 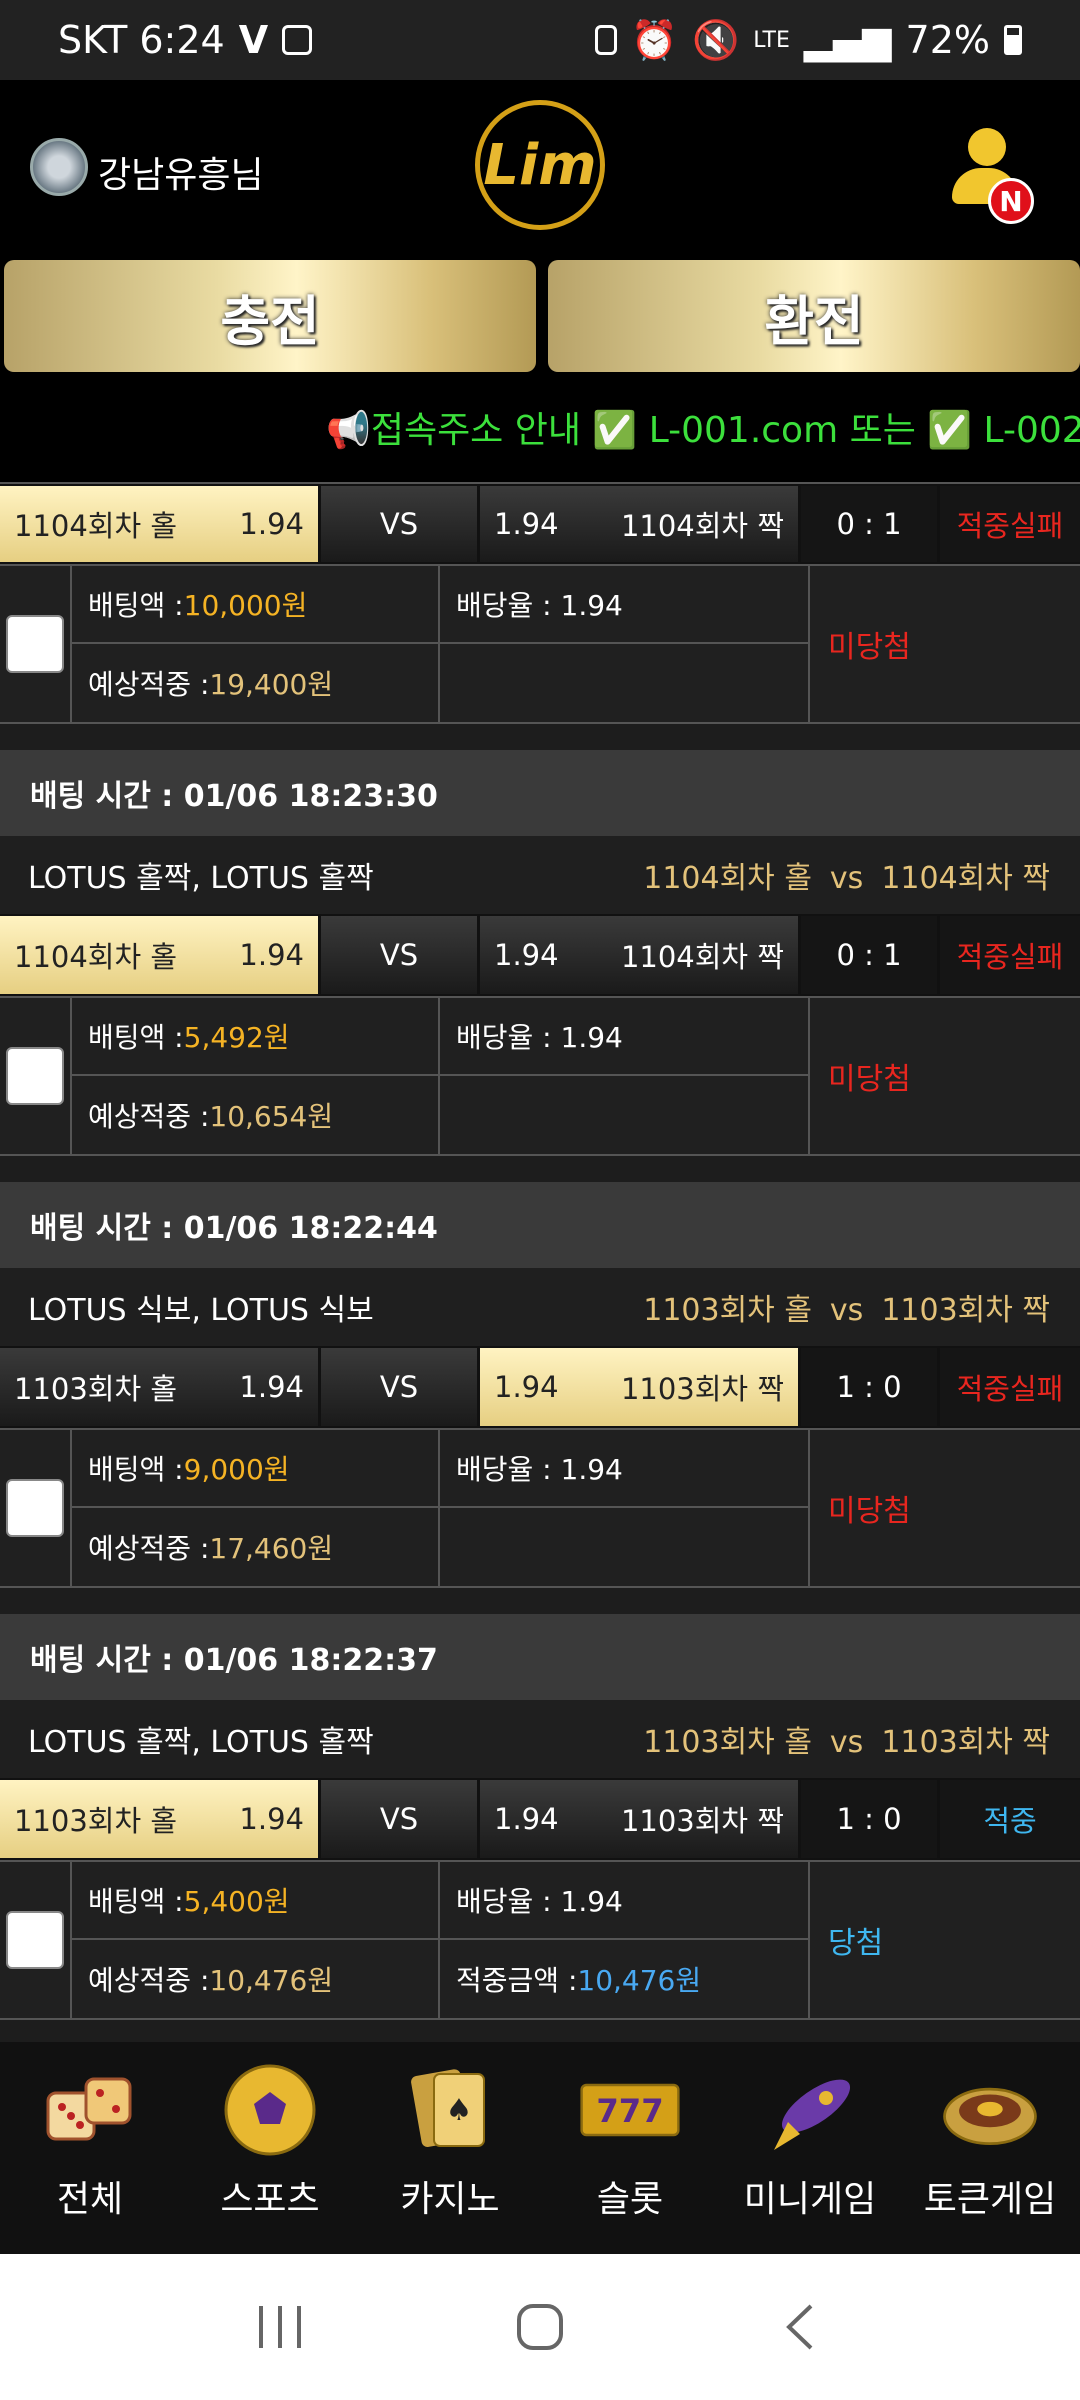 I want to click on expected-win: 예상적중 : 17,460원, so click(x=256, y=1547).